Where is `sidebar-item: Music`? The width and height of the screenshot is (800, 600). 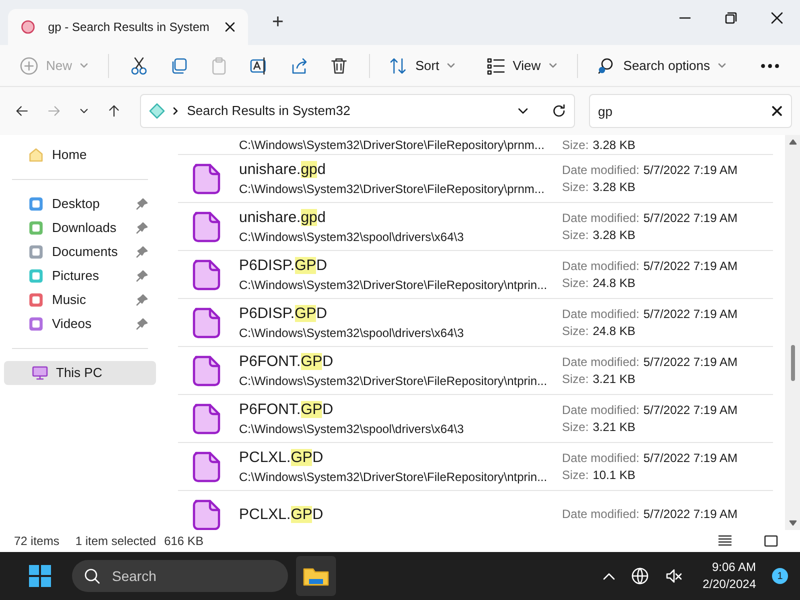 sidebar-item: Music is located at coordinates (80, 300).